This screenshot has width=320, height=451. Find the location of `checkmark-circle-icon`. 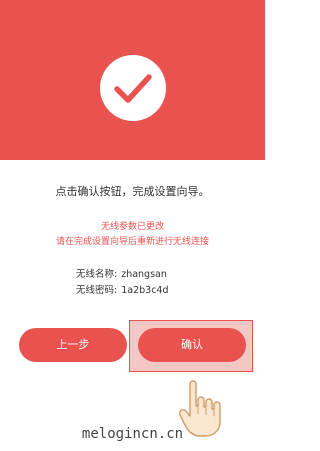

checkmark-circle-icon is located at coordinates (133, 88).